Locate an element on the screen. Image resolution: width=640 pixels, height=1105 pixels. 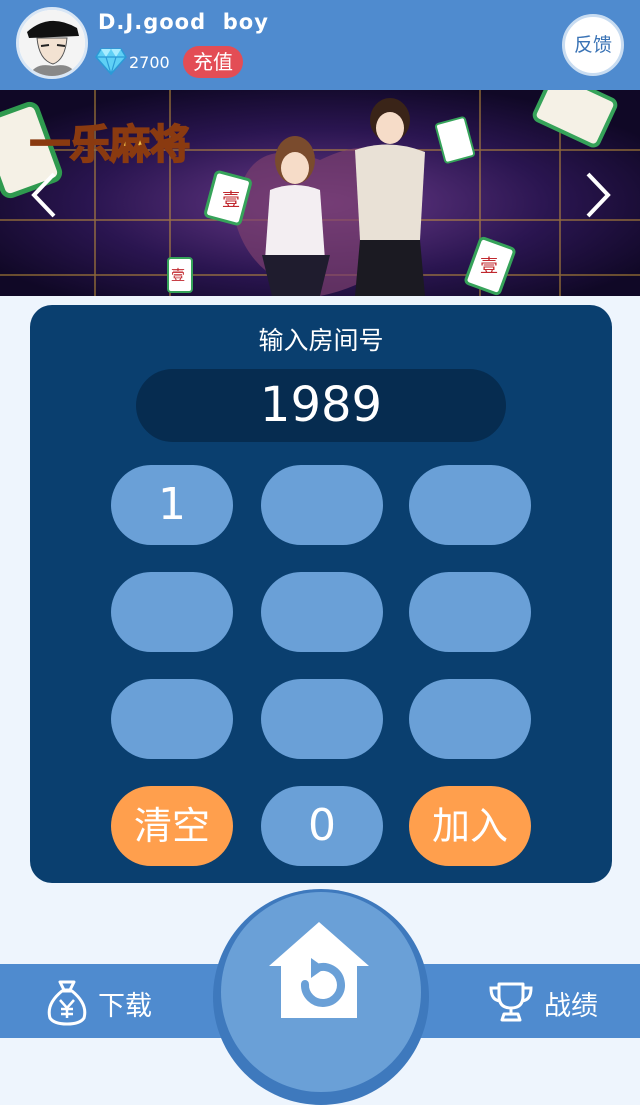
username: D.J.good boy is located at coordinates (183, 22).